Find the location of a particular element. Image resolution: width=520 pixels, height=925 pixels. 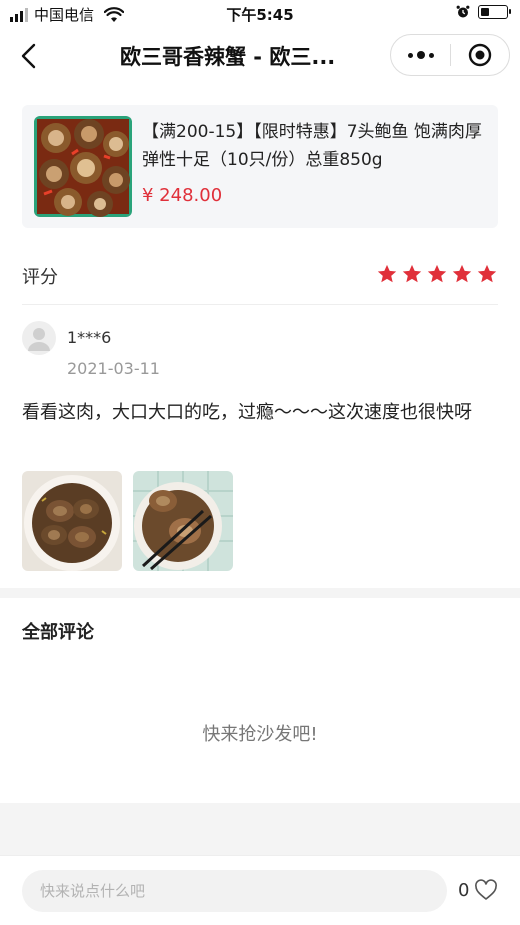

mini-program-capsule is located at coordinates (450, 55).